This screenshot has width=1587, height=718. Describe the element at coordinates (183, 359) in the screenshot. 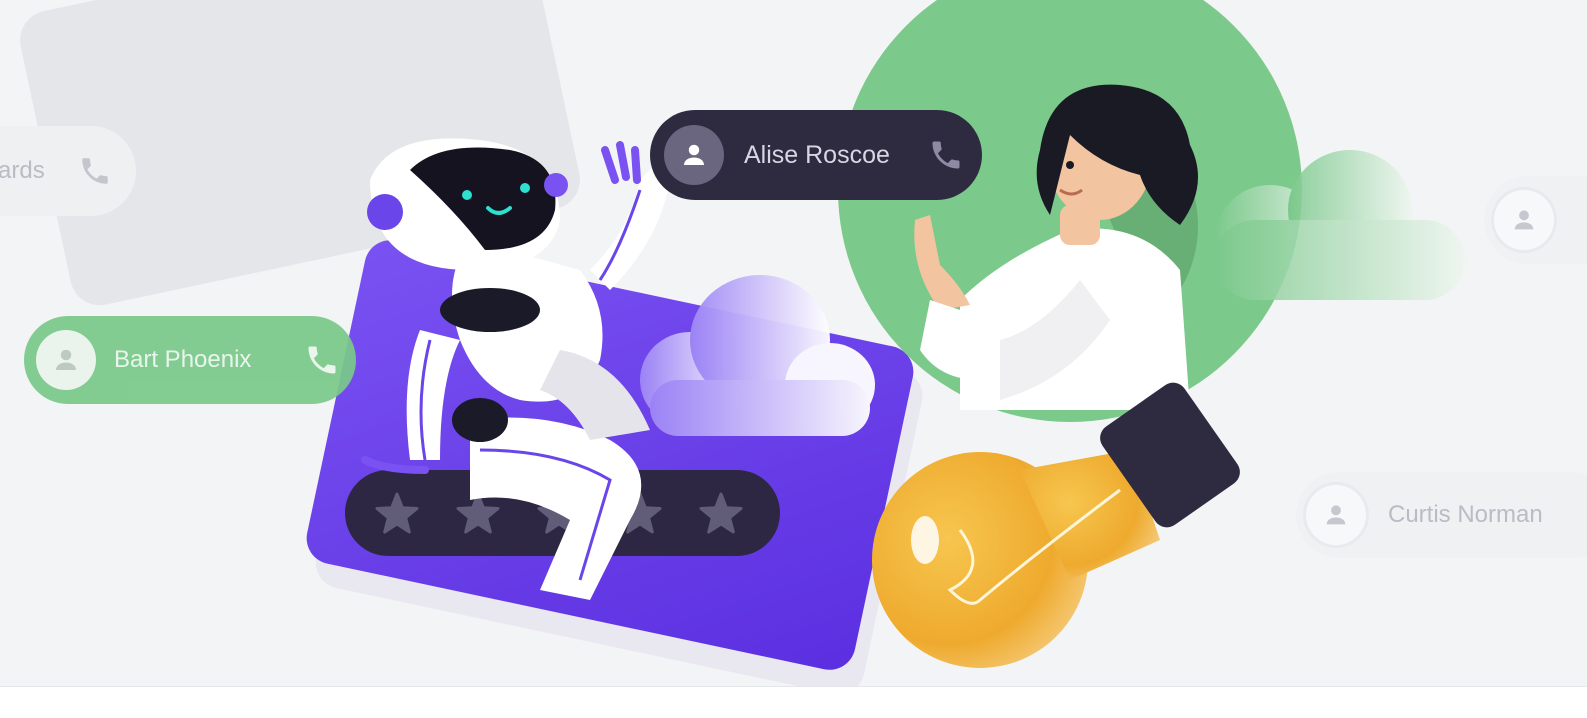

I see `contact-name: Bart Phoenix` at that location.